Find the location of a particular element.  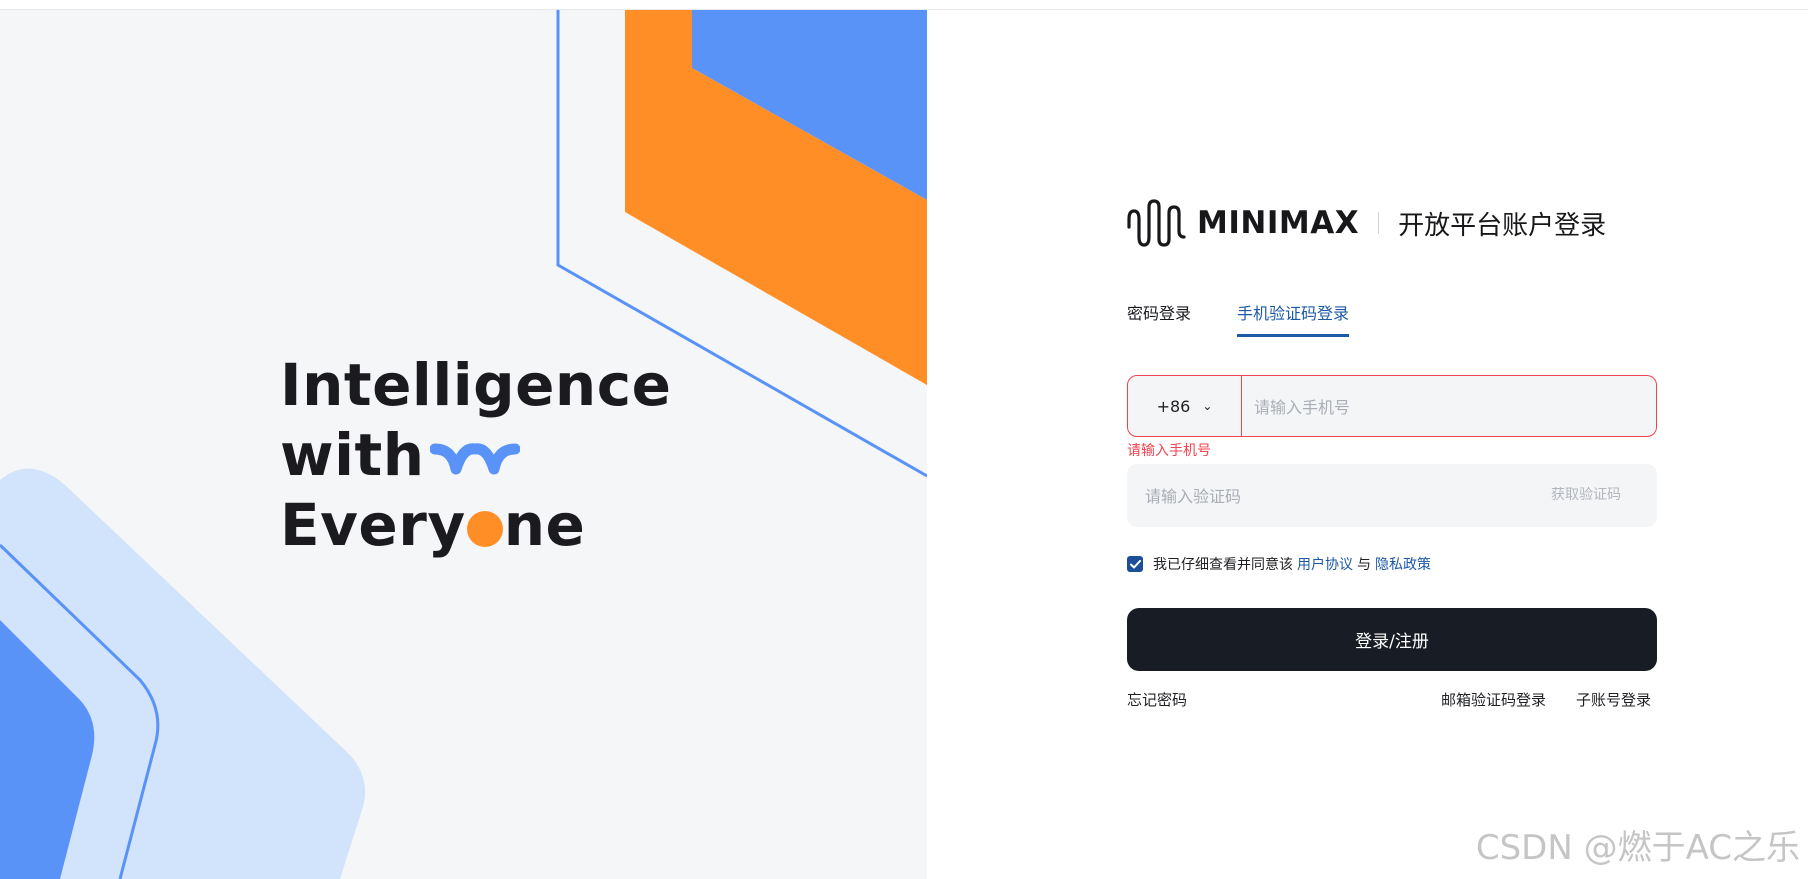

chevron-down-icon: ⌄ is located at coordinates (1207, 406).